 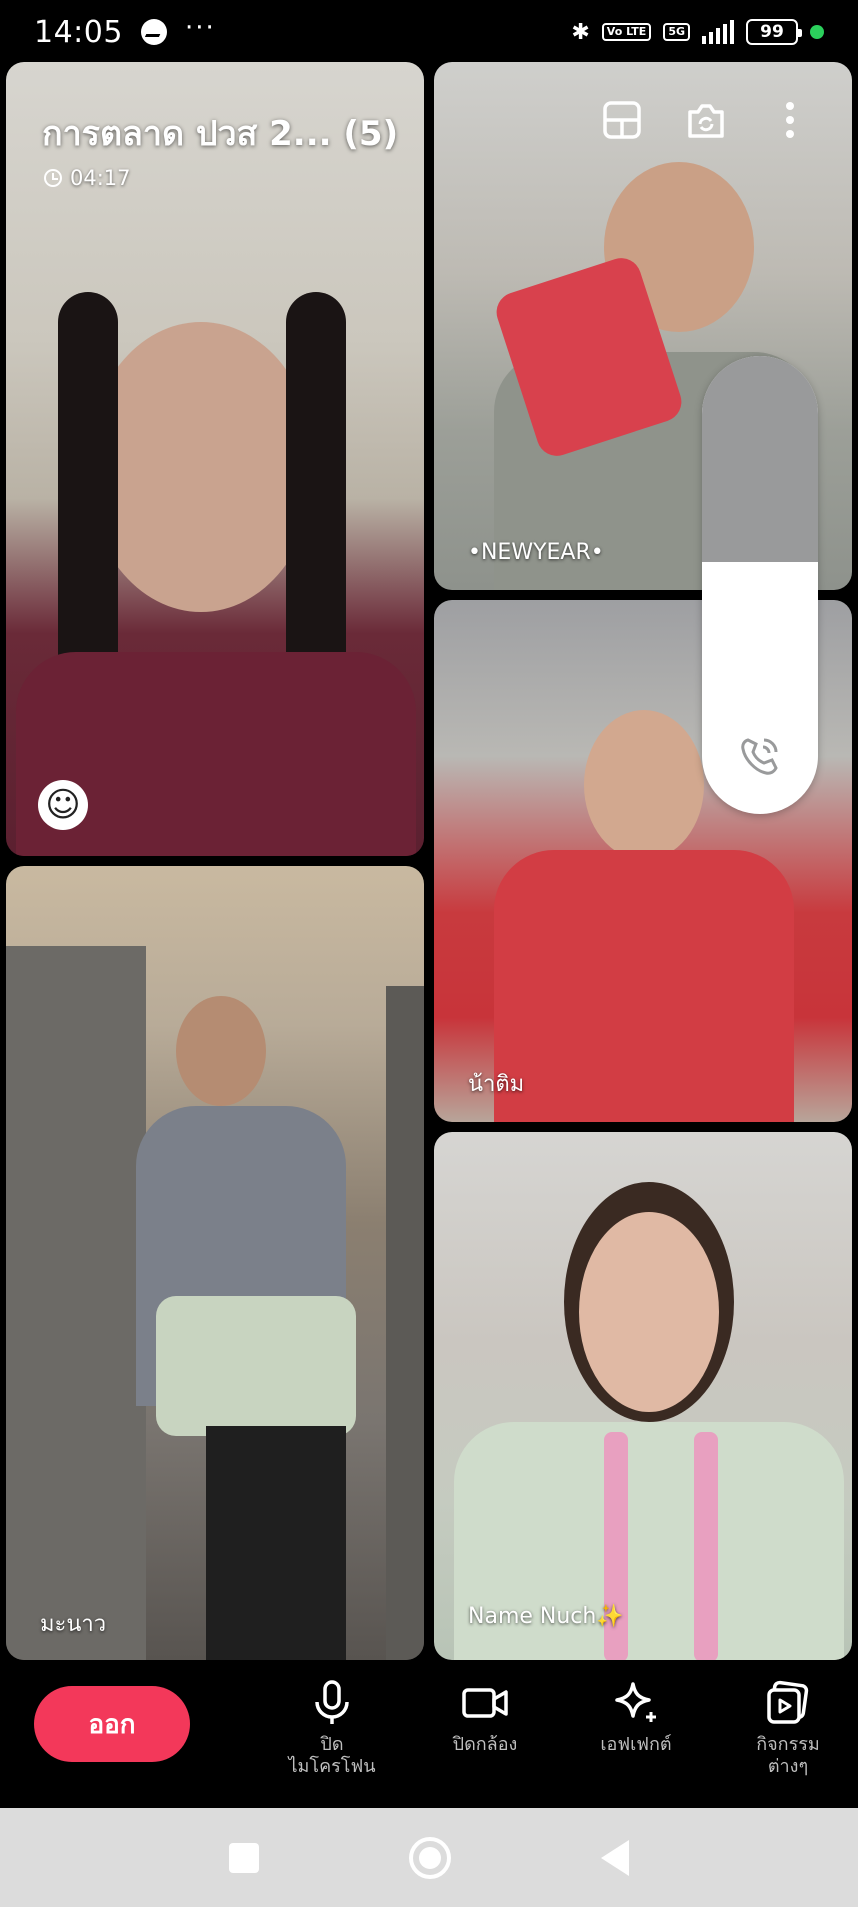 What do you see at coordinates (636, 1744) in the screenshot?
I see `effects-label: เอฟเฟกต์` at bounding box center [636, 1744].